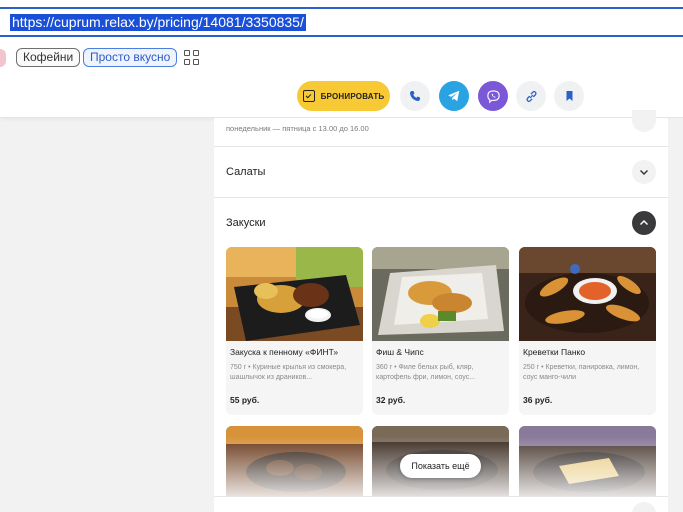 The height and width of the screenshot is (512, 683). I want to click on collapse-chevron-partial, so click(644, 121).